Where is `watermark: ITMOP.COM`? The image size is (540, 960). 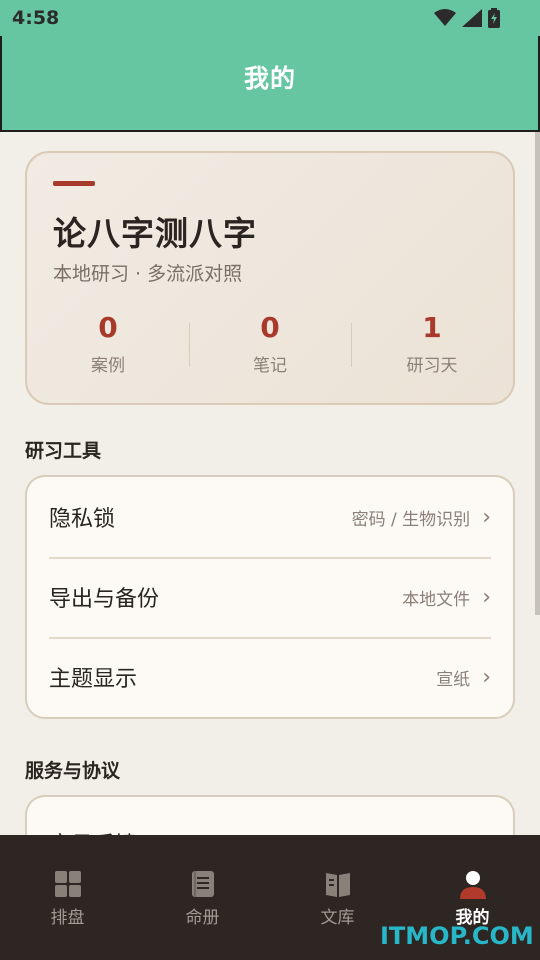 watermark: ITMOP.COM is located at coordinates (457, 936).